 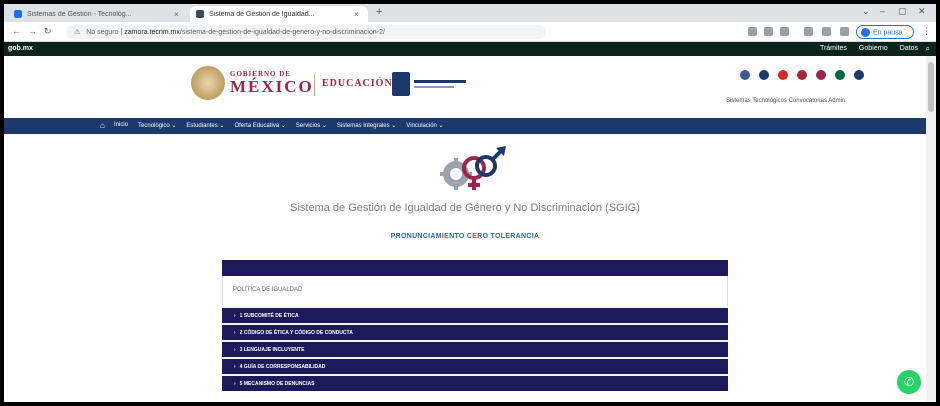 I want to click on extensions-icon, so click(x=808, y=31).